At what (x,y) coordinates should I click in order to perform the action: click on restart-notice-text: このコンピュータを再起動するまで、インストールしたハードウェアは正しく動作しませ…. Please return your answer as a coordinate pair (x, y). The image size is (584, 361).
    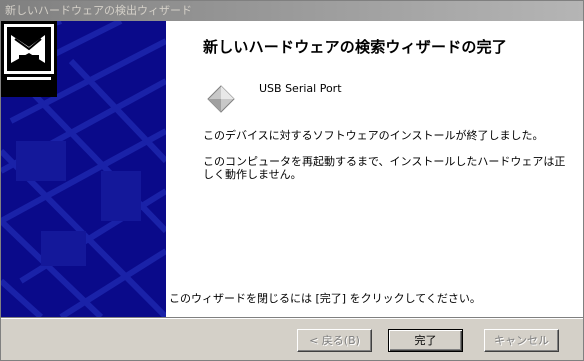
    Looking at the image, I should click on (384, 168).